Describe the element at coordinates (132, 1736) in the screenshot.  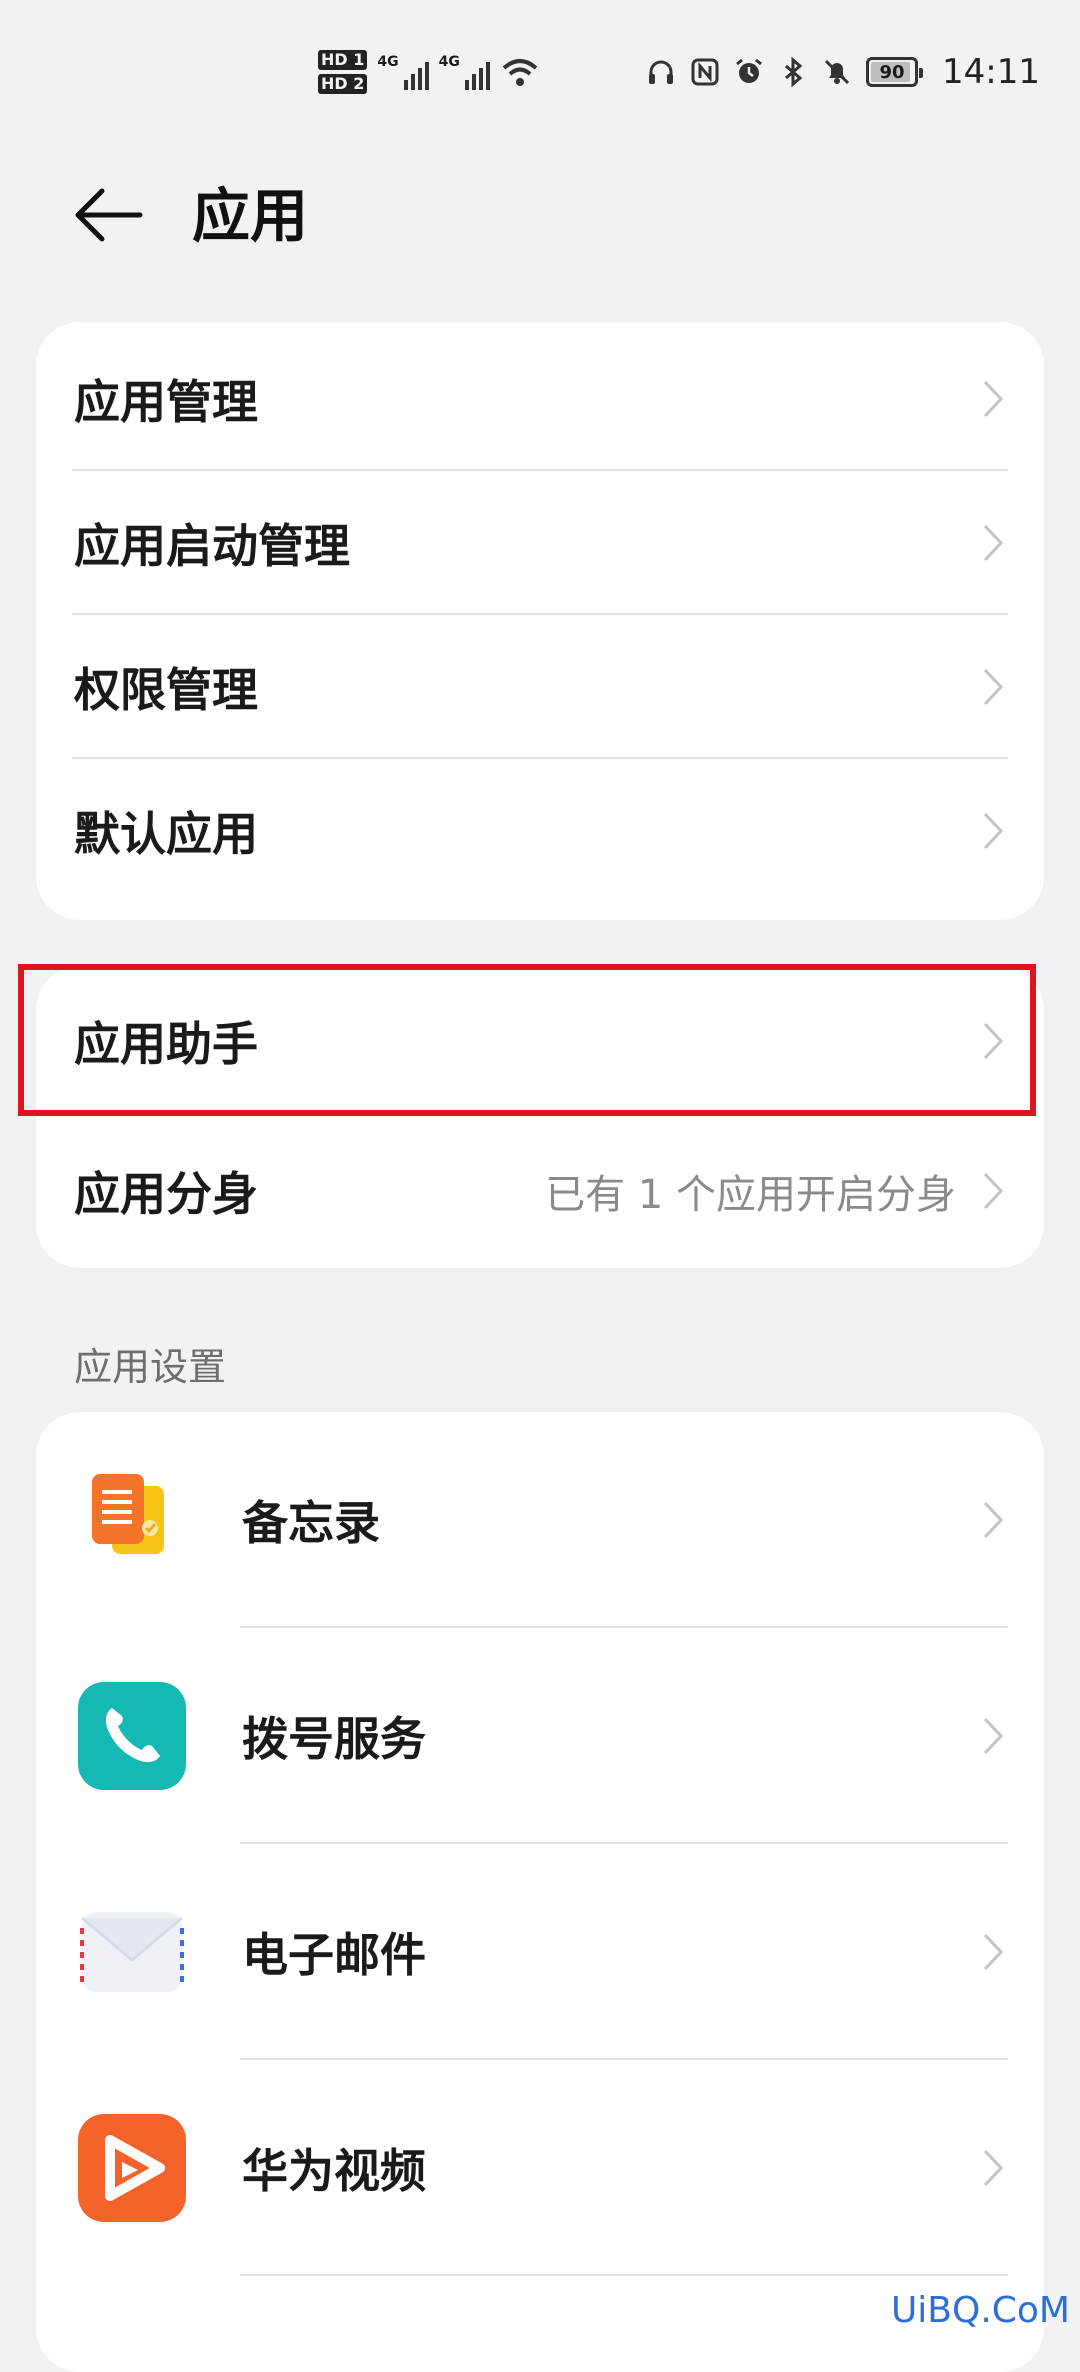
I see `phone-app-icon` at that location.